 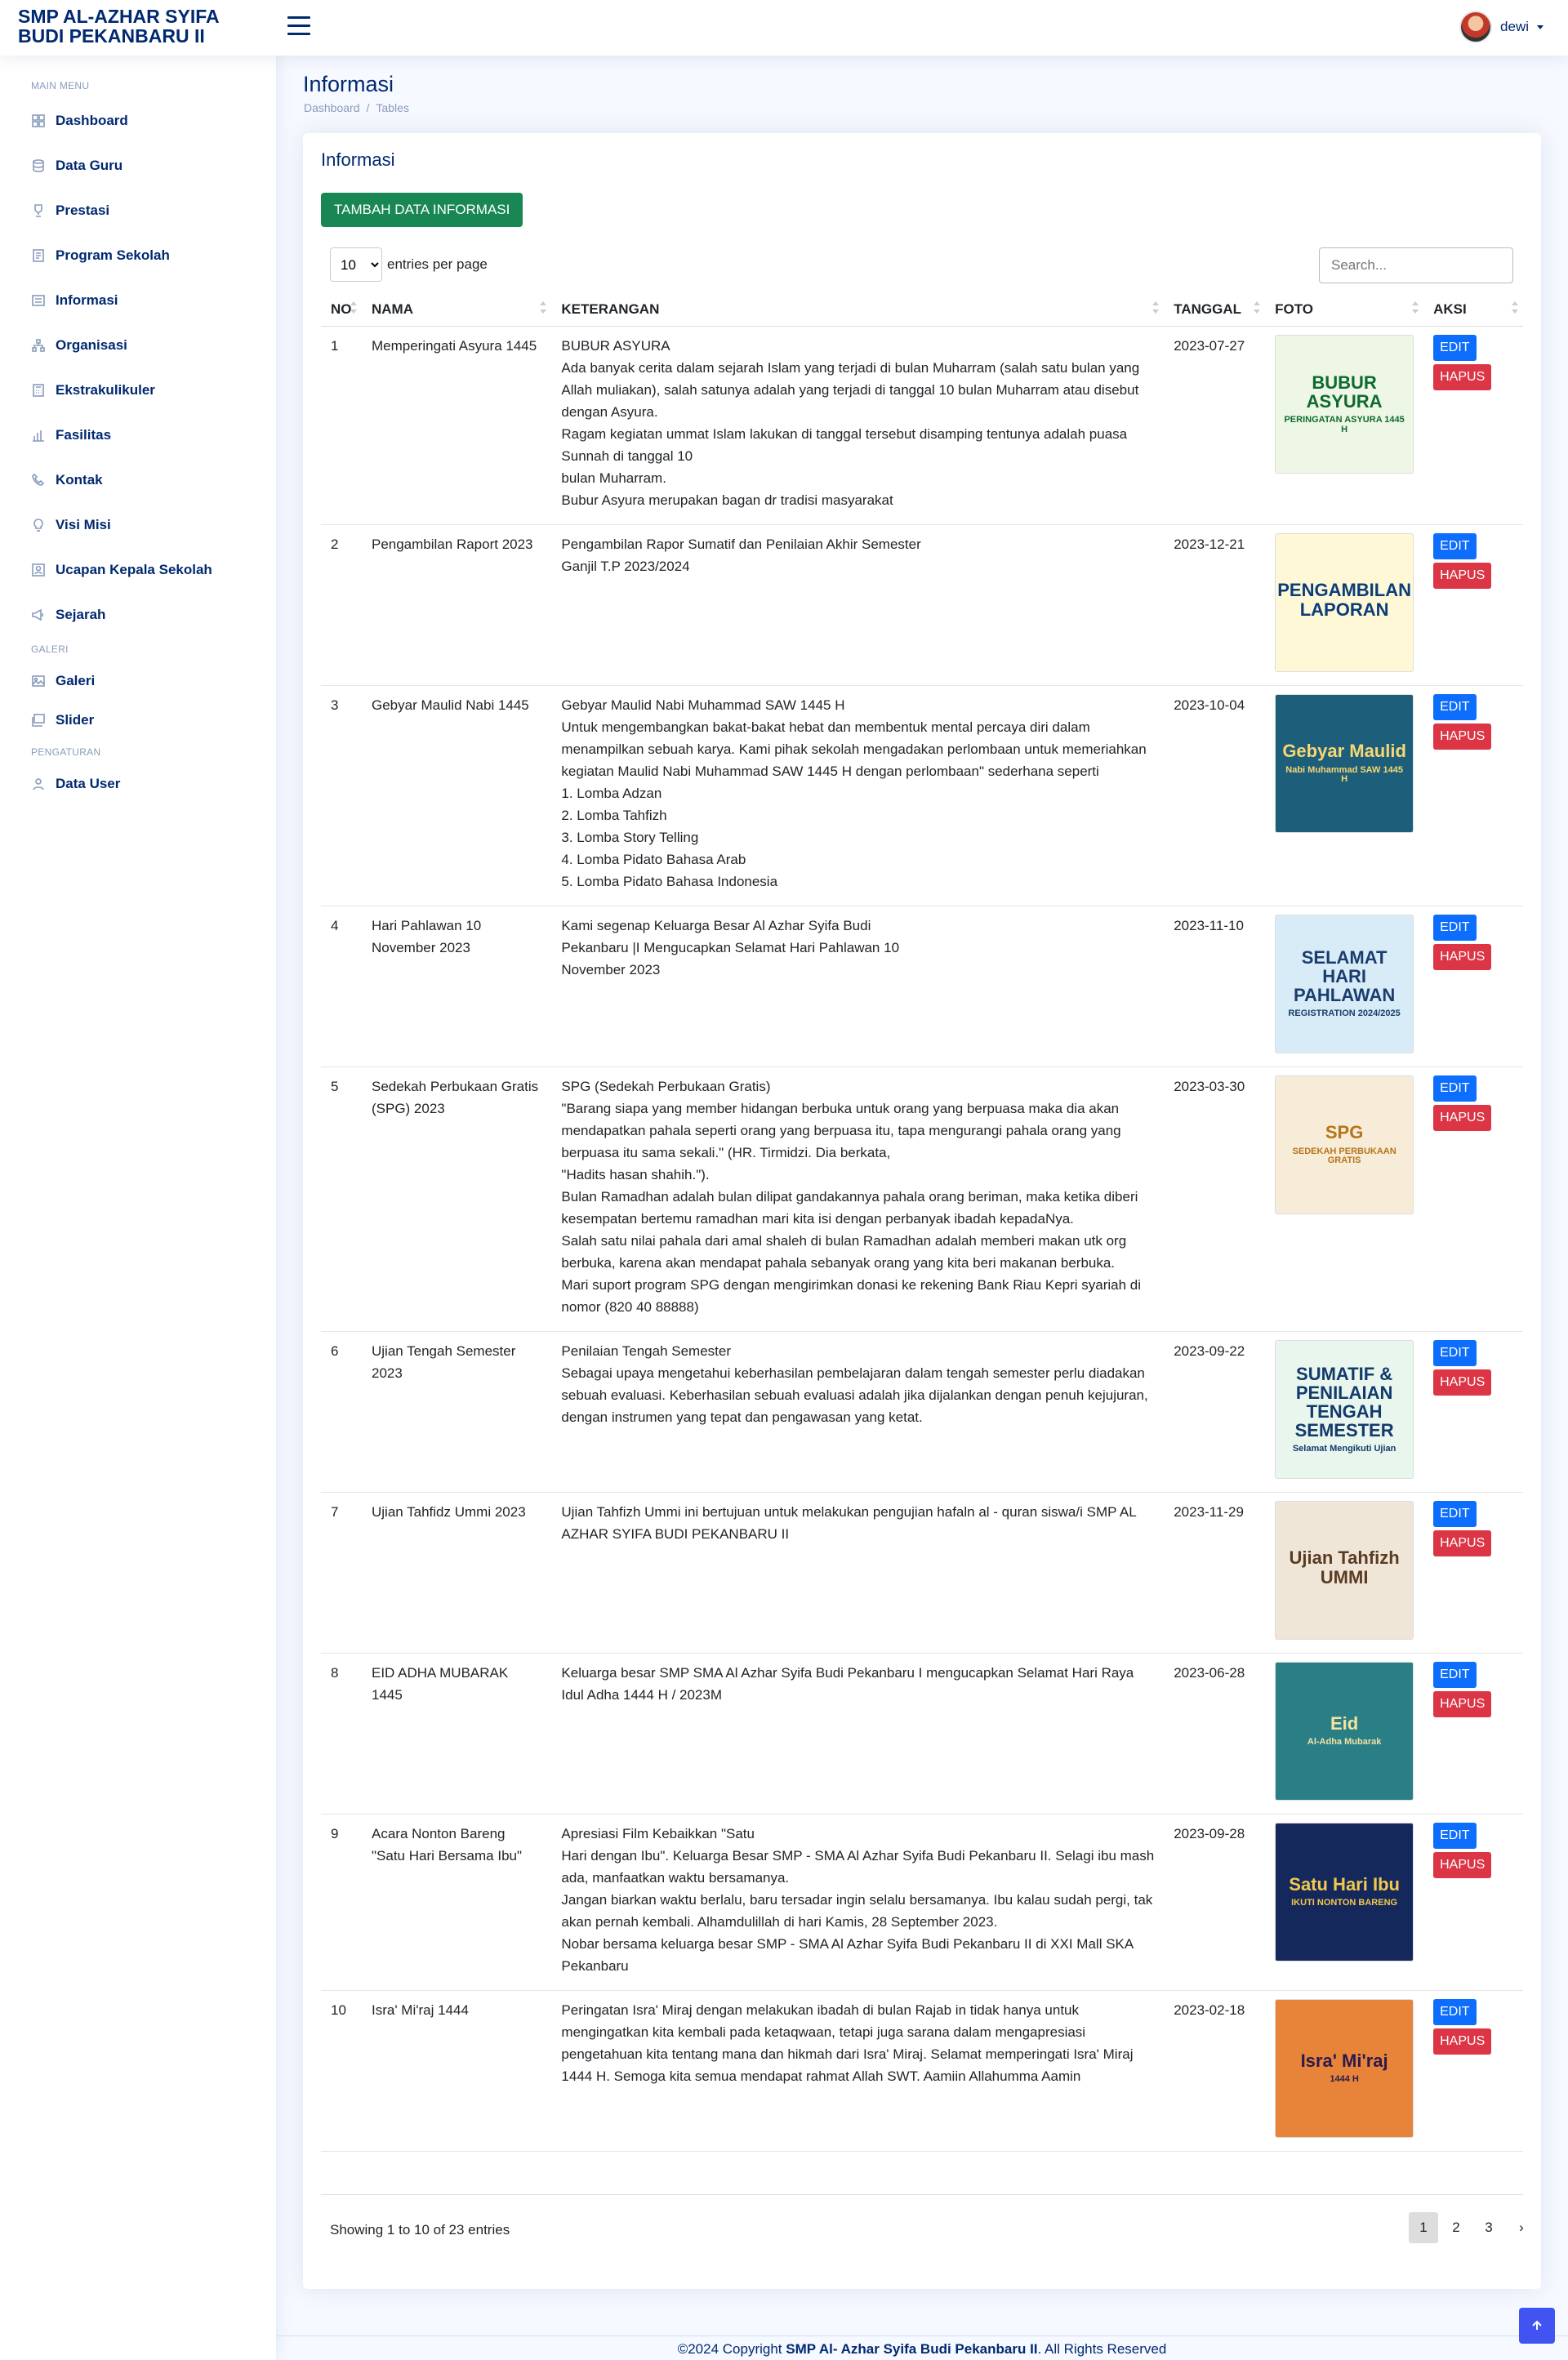 What do you see at coordinates (138, 434) in the screenshot?
I see `sidebar-item-fasilitas: Fasilitas` at bounding box center [138, 434].